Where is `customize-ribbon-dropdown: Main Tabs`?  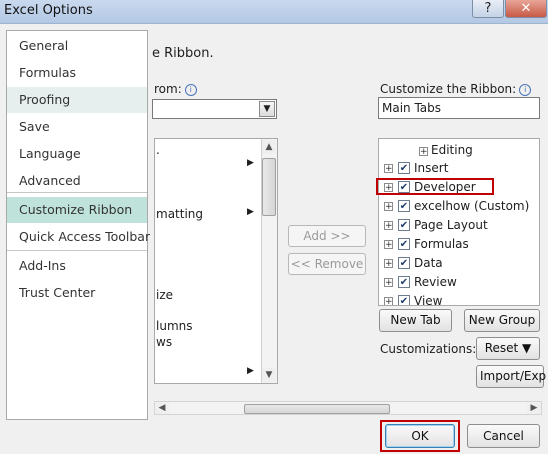 customize-ribbon-dropdown: Main Tabs is located at coordinates (459, 108).